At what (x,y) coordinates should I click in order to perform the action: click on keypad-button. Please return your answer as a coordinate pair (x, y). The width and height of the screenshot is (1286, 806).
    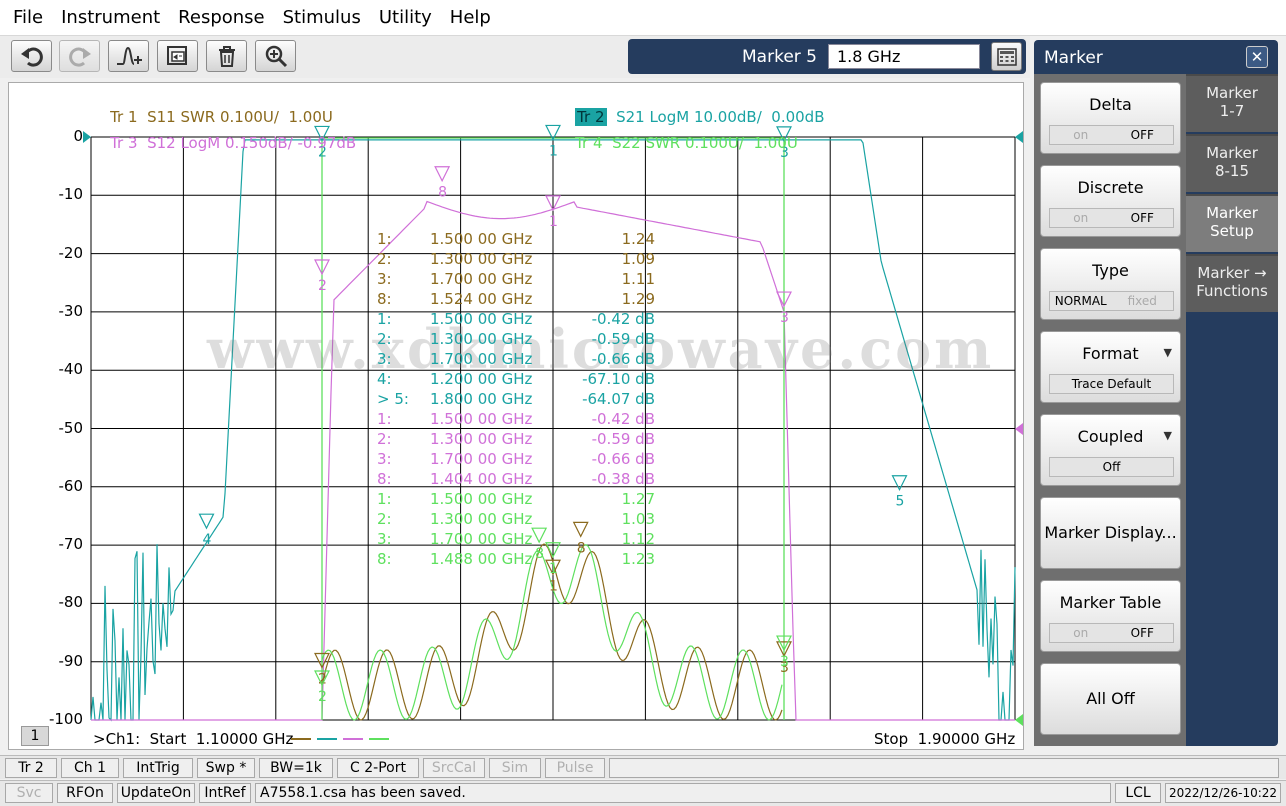
    Looking at the image, I should click on (1006, 56).